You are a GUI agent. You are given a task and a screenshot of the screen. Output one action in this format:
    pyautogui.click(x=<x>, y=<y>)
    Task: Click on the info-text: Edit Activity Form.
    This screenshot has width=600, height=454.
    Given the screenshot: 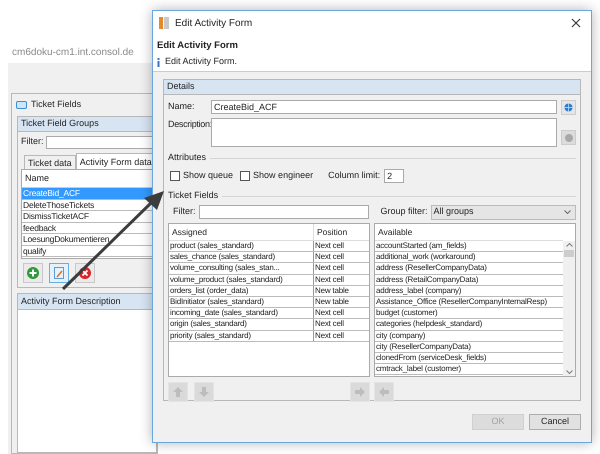 What is the action you would take?
    pyautogui.click(x=201, y=61)
    